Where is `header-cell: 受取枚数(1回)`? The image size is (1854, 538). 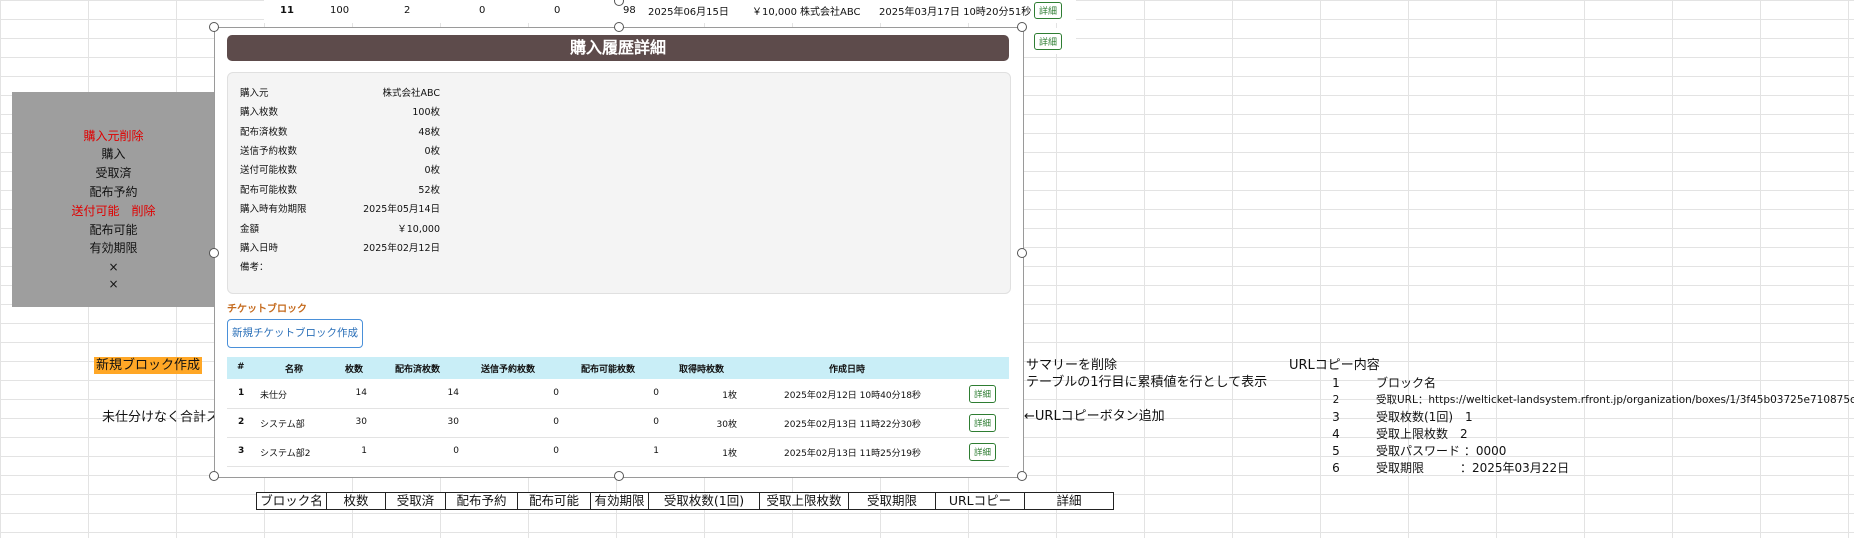
header-cell: 受取枚数(1回) is located at coordinates (704, 501).